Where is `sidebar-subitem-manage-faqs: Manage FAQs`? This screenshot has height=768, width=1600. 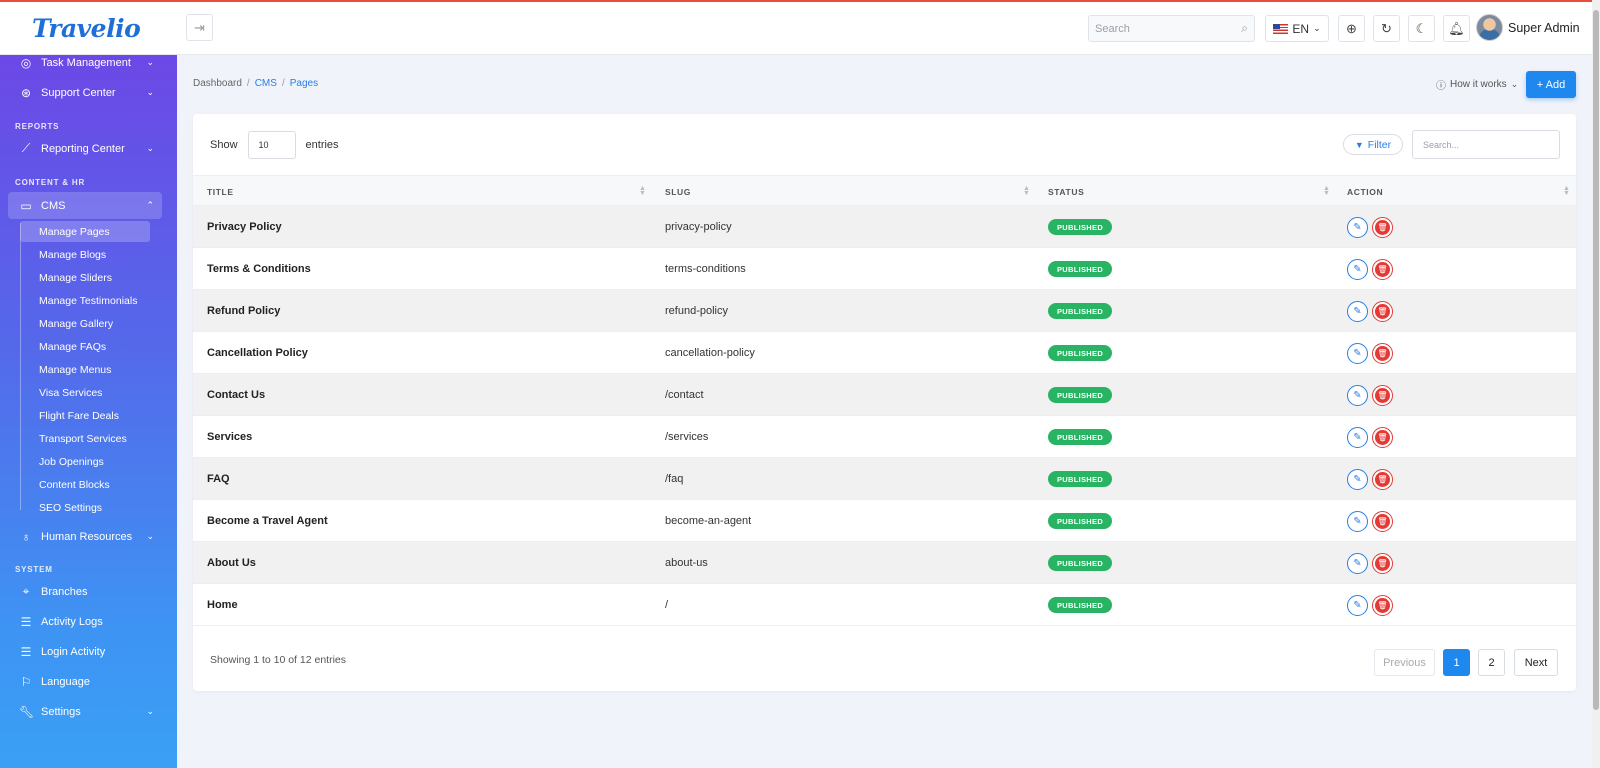 sidebar-subitem-manage-faqs: Manage FAQs is located at coordinates (85, 346).